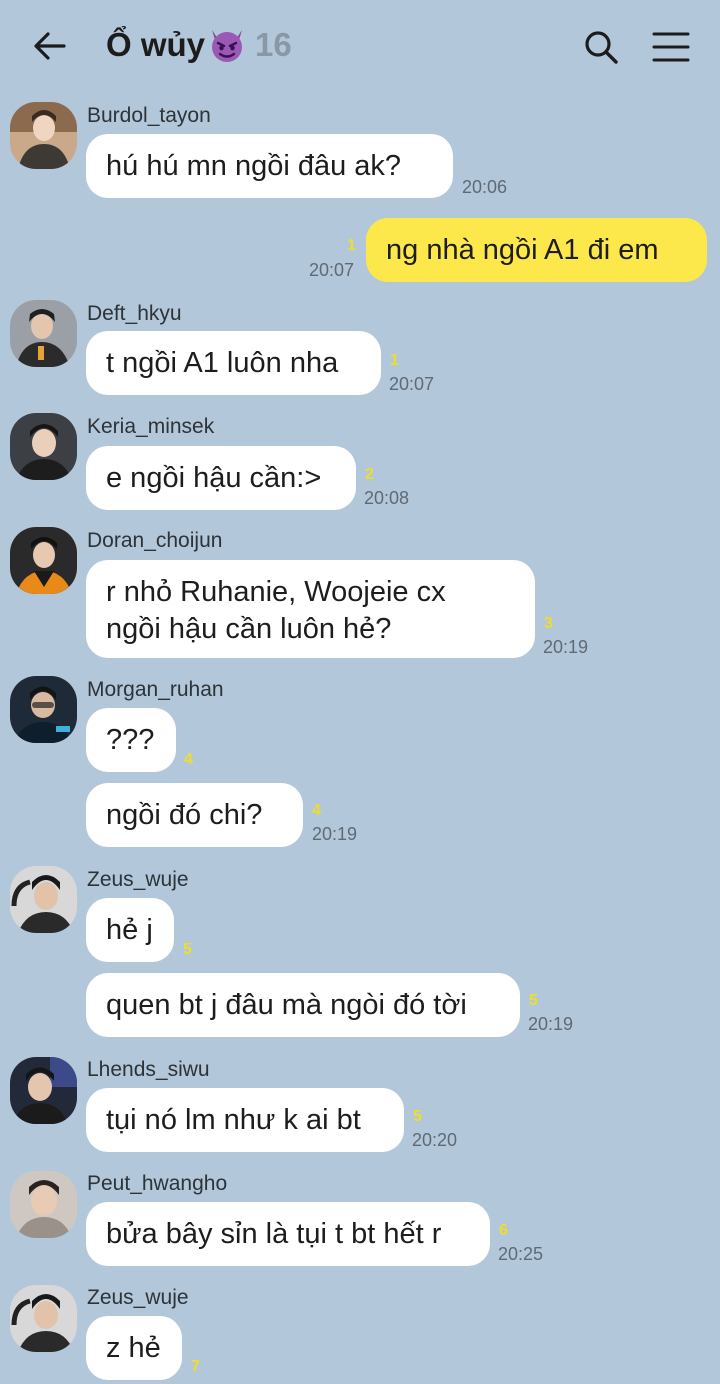 This screenshot has width=720, height=1384. What do you see at coordinates (521, 1254) in the screenshot?
I see `message-time: 20:25` at bounding box center [521, 1254].